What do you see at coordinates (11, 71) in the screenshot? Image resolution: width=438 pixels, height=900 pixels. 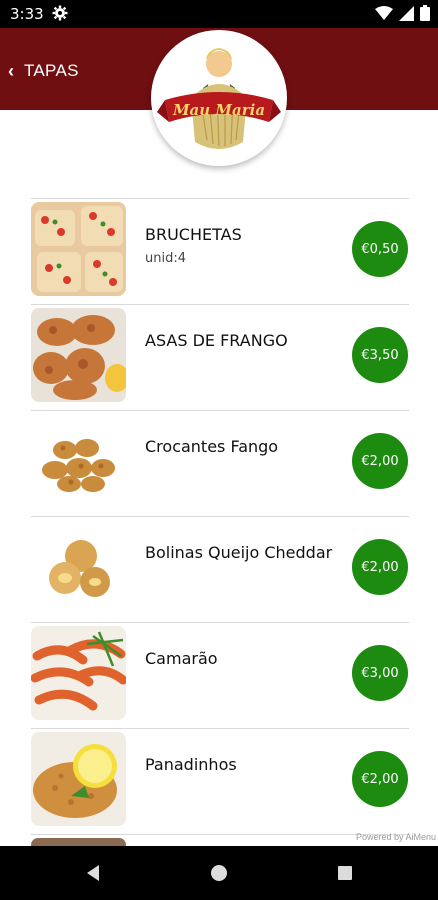 I see `chevron-left-icon: ‹` at bounding box center [11, 71].